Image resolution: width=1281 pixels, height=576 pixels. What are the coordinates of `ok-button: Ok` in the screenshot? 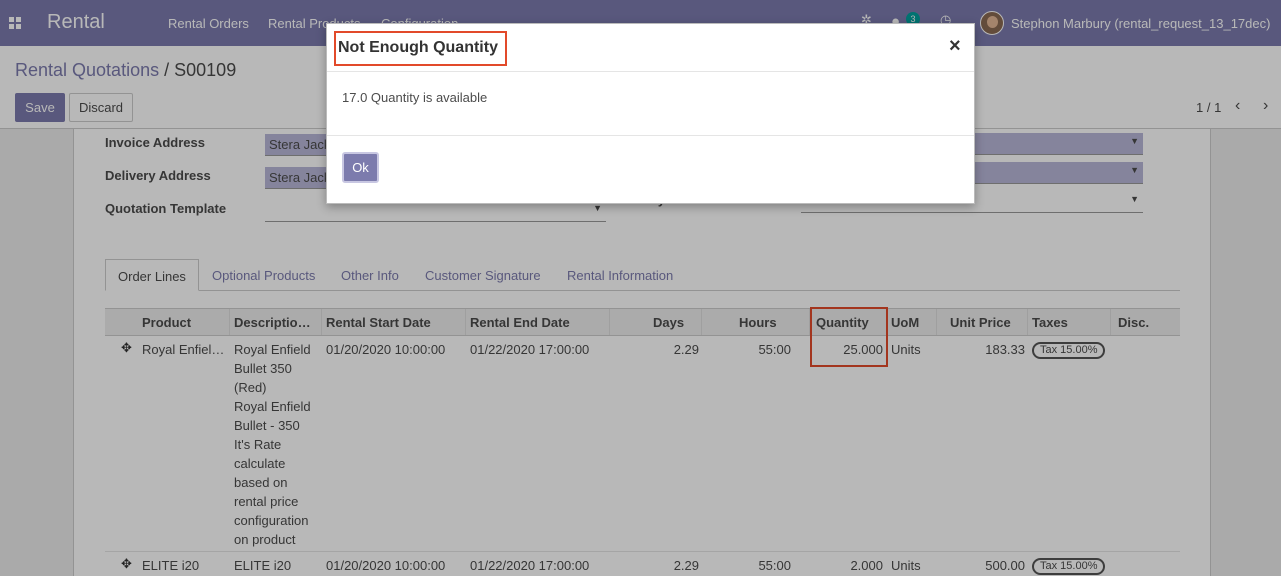 It's located at (360, 167).